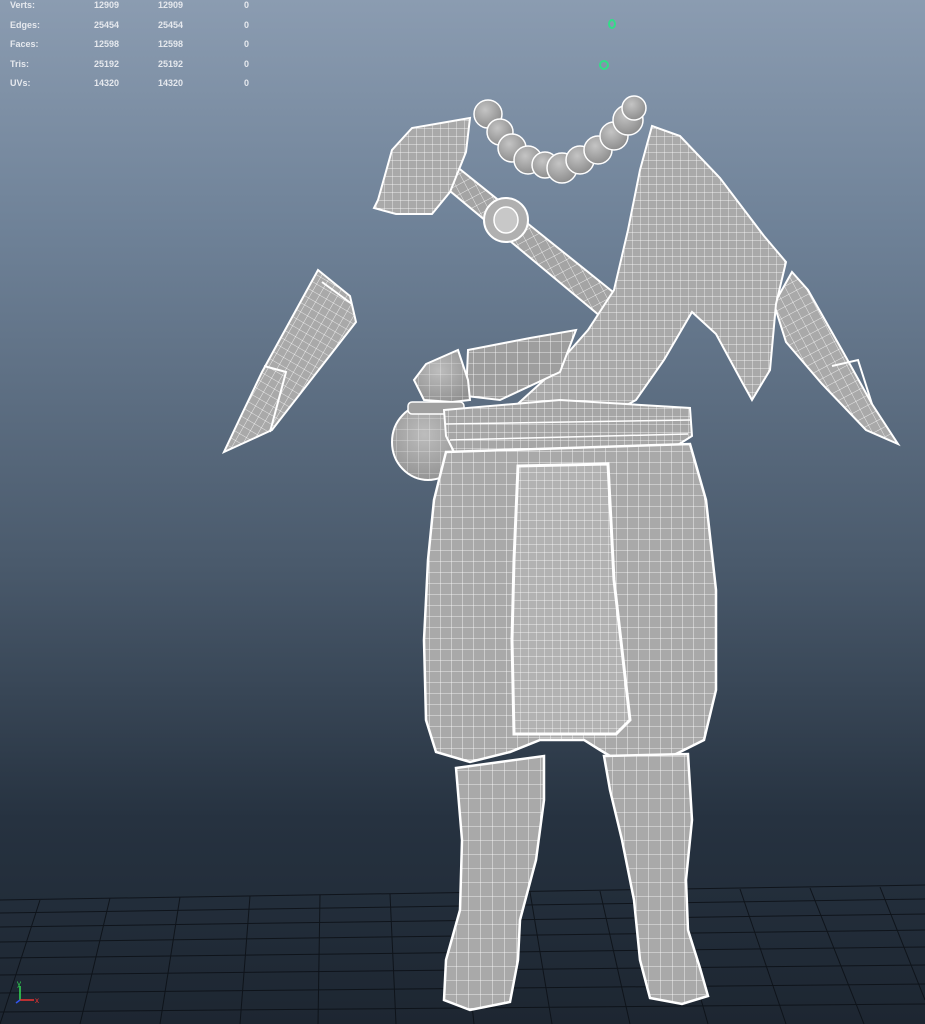 The image size is (925, 1024). I want to click on hud-label: Edges:, so click(25, 24).